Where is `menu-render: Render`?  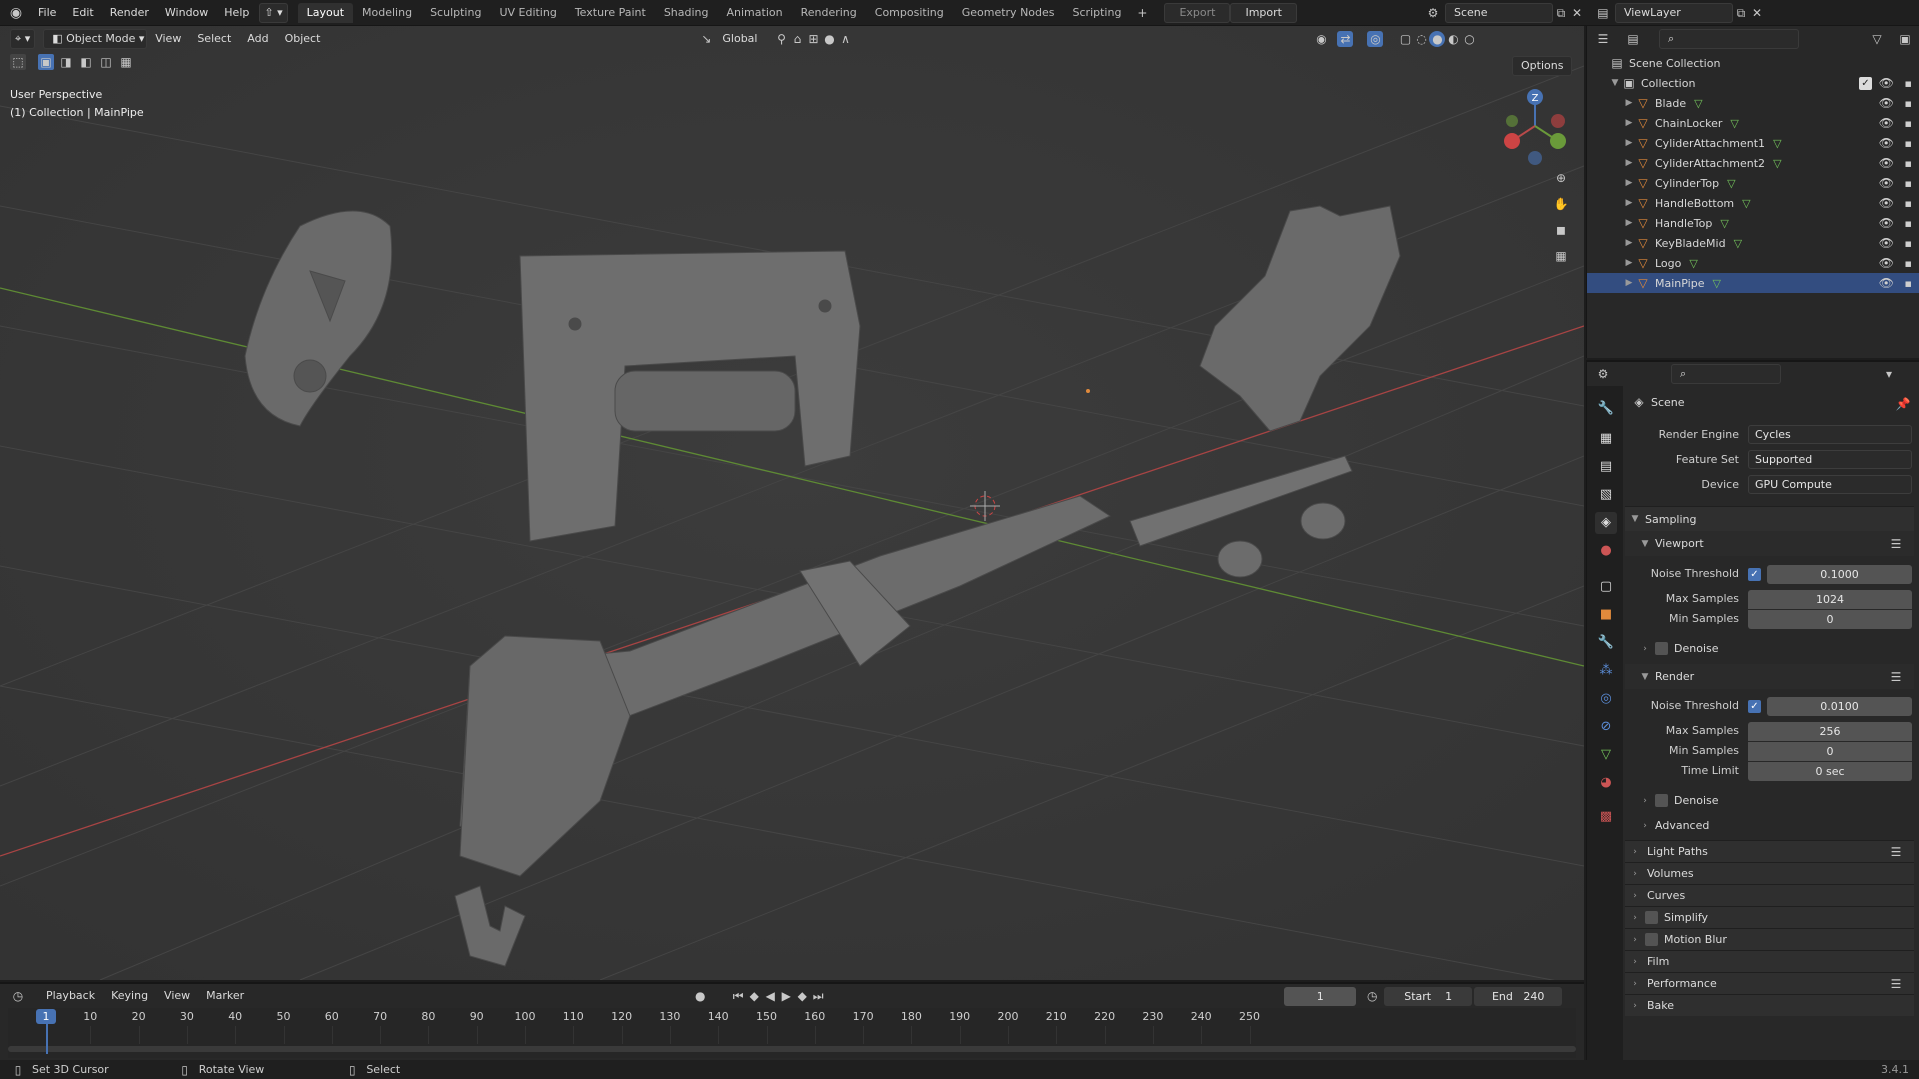 menu-render: Render is located at coordinates (129, 13).